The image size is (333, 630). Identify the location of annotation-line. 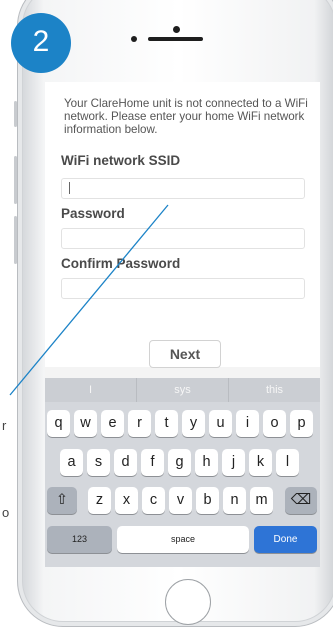
(89, 300).